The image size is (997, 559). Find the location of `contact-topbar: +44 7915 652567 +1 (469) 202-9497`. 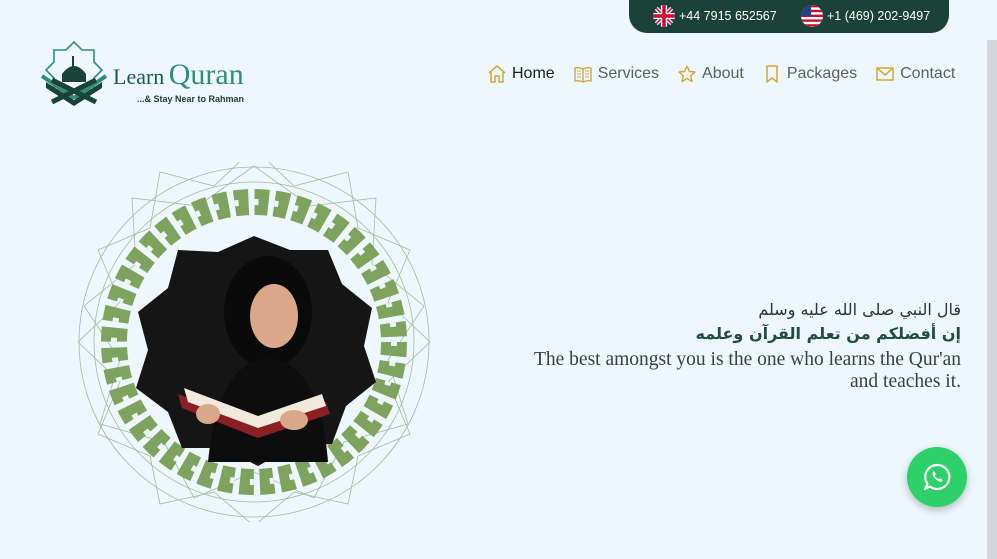

contact-topbar: +44 7915 652567 +1 (469) 202-9497 is located at coordinates (789, 16).